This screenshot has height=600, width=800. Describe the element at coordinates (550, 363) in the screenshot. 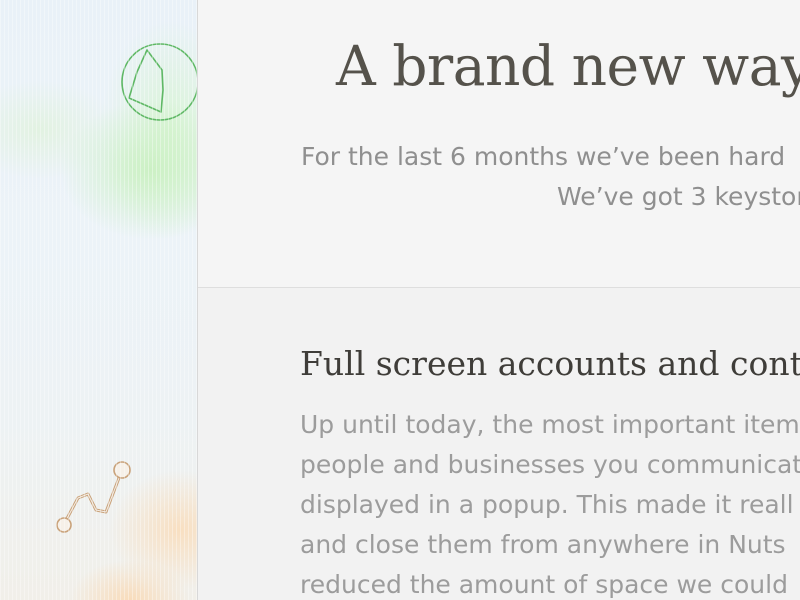

I see `feature-title: Full screen accounts and contac` at that location.